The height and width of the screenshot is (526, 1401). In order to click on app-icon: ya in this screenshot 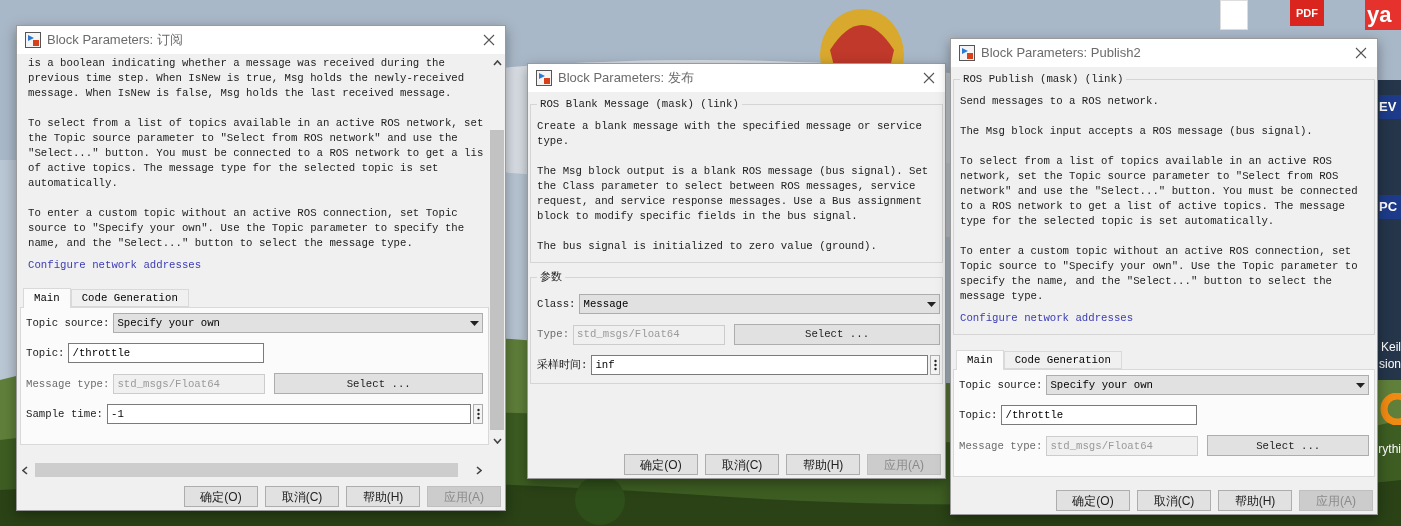, I will do `click(1383, 15)`.